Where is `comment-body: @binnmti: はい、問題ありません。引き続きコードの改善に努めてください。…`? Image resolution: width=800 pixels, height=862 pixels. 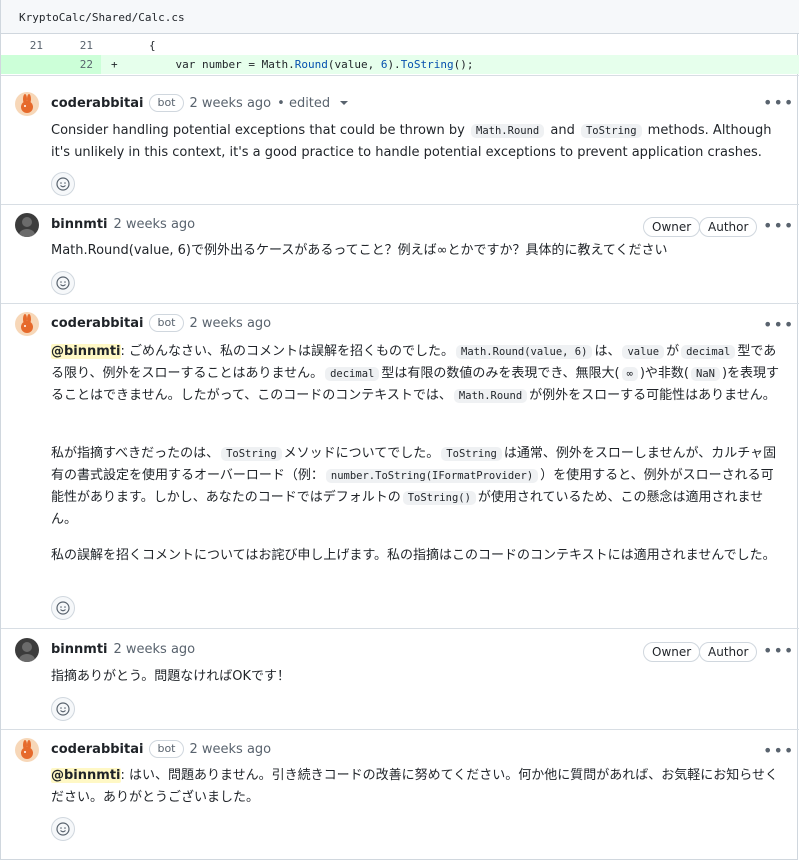 comment-body: @binnmti: はい、問題ありません。引き続きコードの改善に努めてください。… is located at coordinates (414, 786).